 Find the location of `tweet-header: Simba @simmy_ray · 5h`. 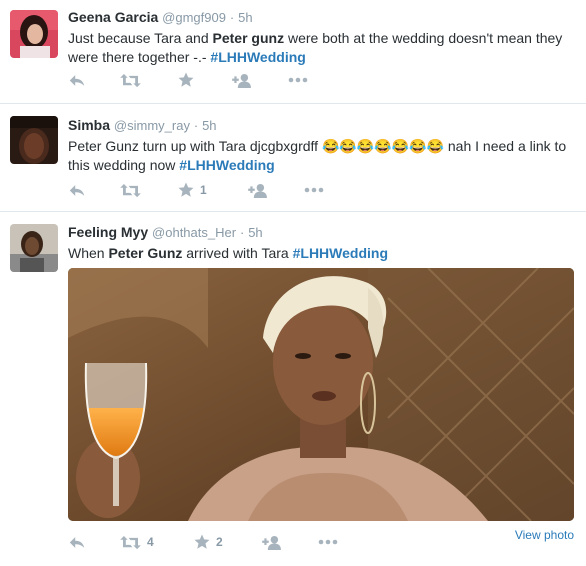

tweet-header: Simba @simmy_ray · 5h is located at coordinates (322, 125).